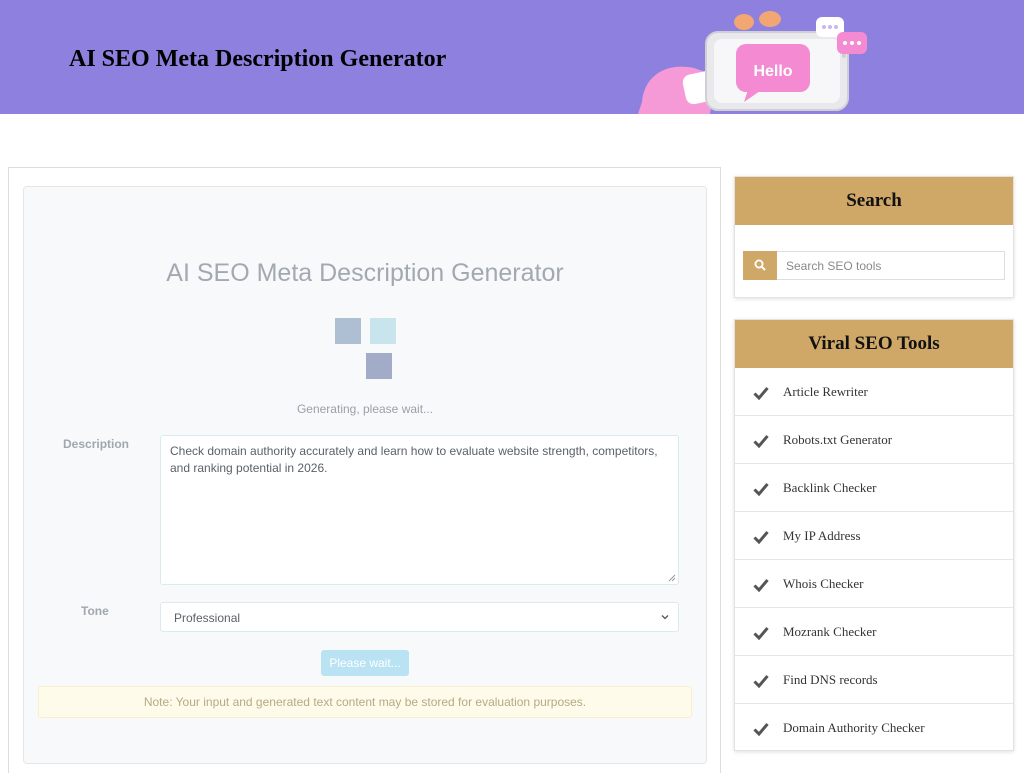  Describe the element at coordinates (95, 611) in the screenshot. I see `tone-label: Tone` at that location.